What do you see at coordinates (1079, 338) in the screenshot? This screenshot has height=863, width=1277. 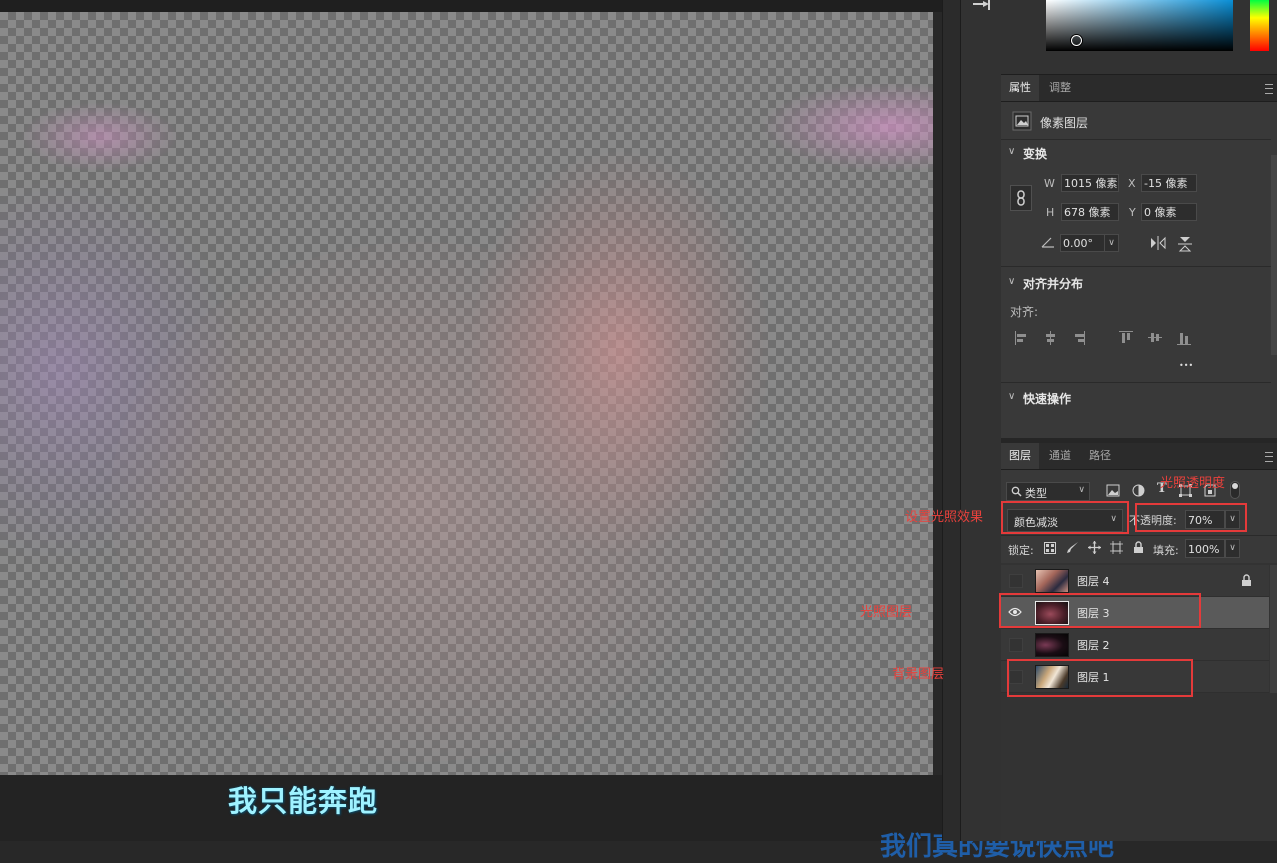 I see `align-right-icon` at bounding box center [1079, 338].